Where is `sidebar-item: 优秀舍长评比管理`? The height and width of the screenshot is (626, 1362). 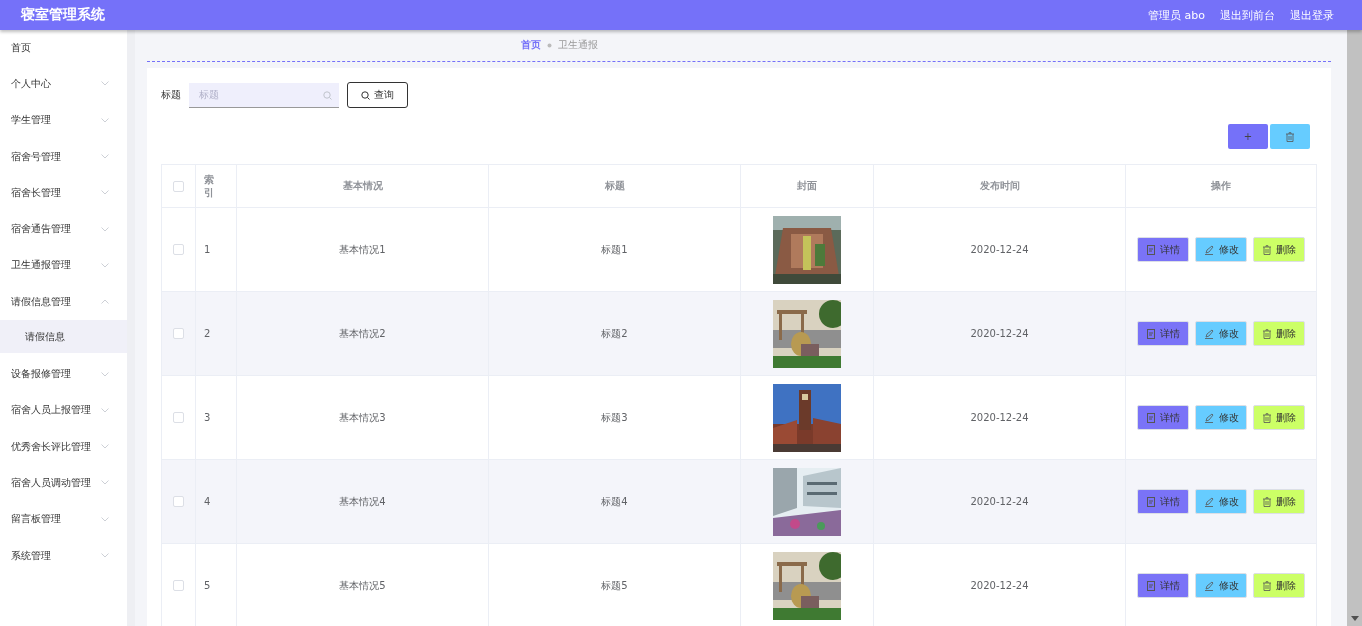 sidebar-item: 优秀舍长评比管理 is located at coordinates (63, 446).